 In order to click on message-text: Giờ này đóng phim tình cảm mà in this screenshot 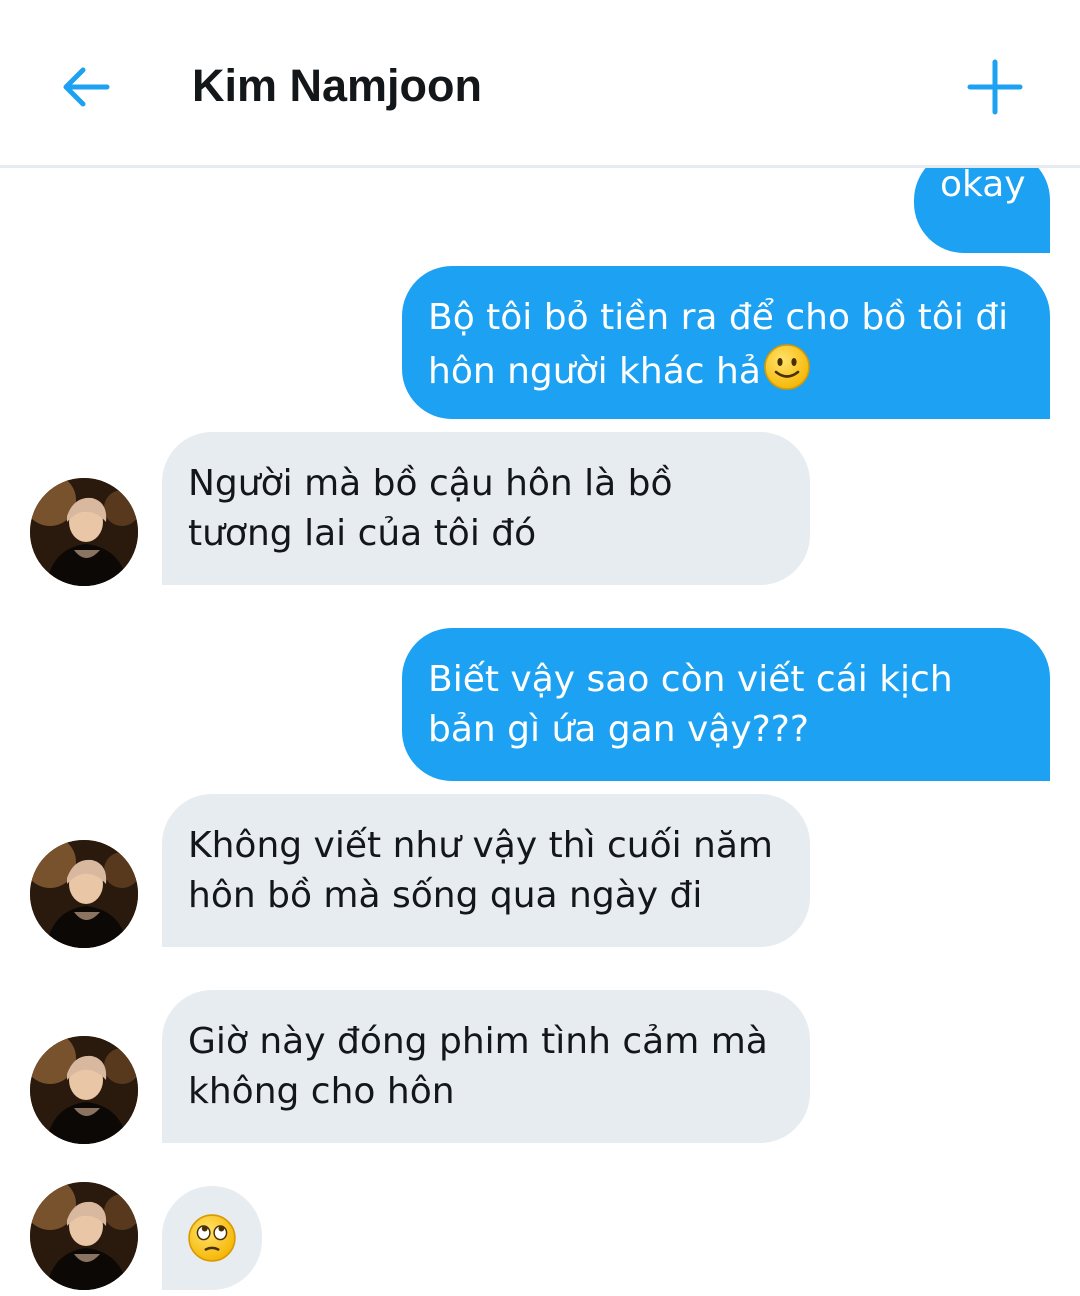, I will do `click(478, 1041)`.